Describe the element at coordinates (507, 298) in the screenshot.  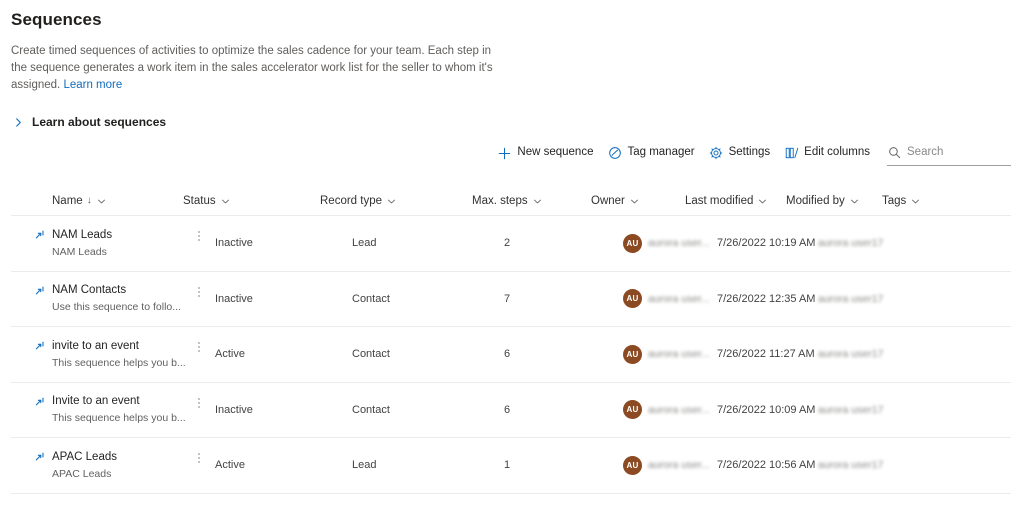
I see `max-steps-value: 7` at that location.